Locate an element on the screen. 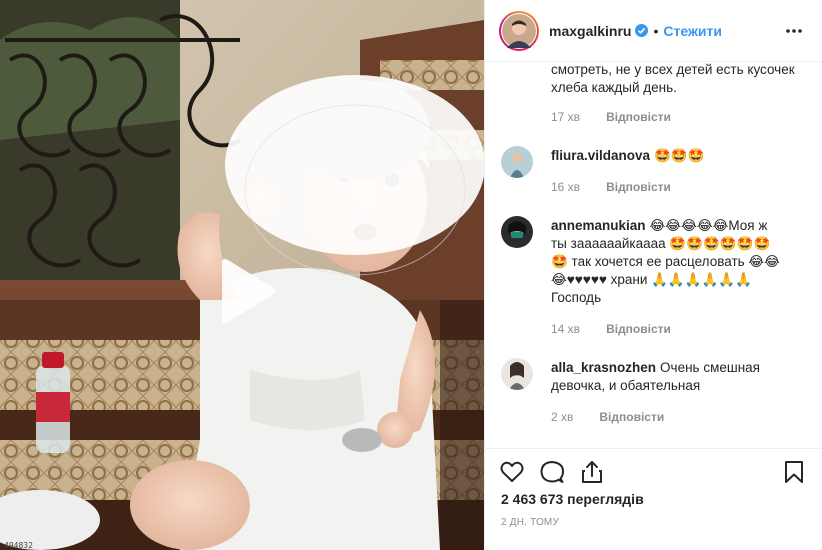 Image resolution: width=822 pixels, height=550 pixels. comment-time: 16 хв is located at coordinates (565, 187).